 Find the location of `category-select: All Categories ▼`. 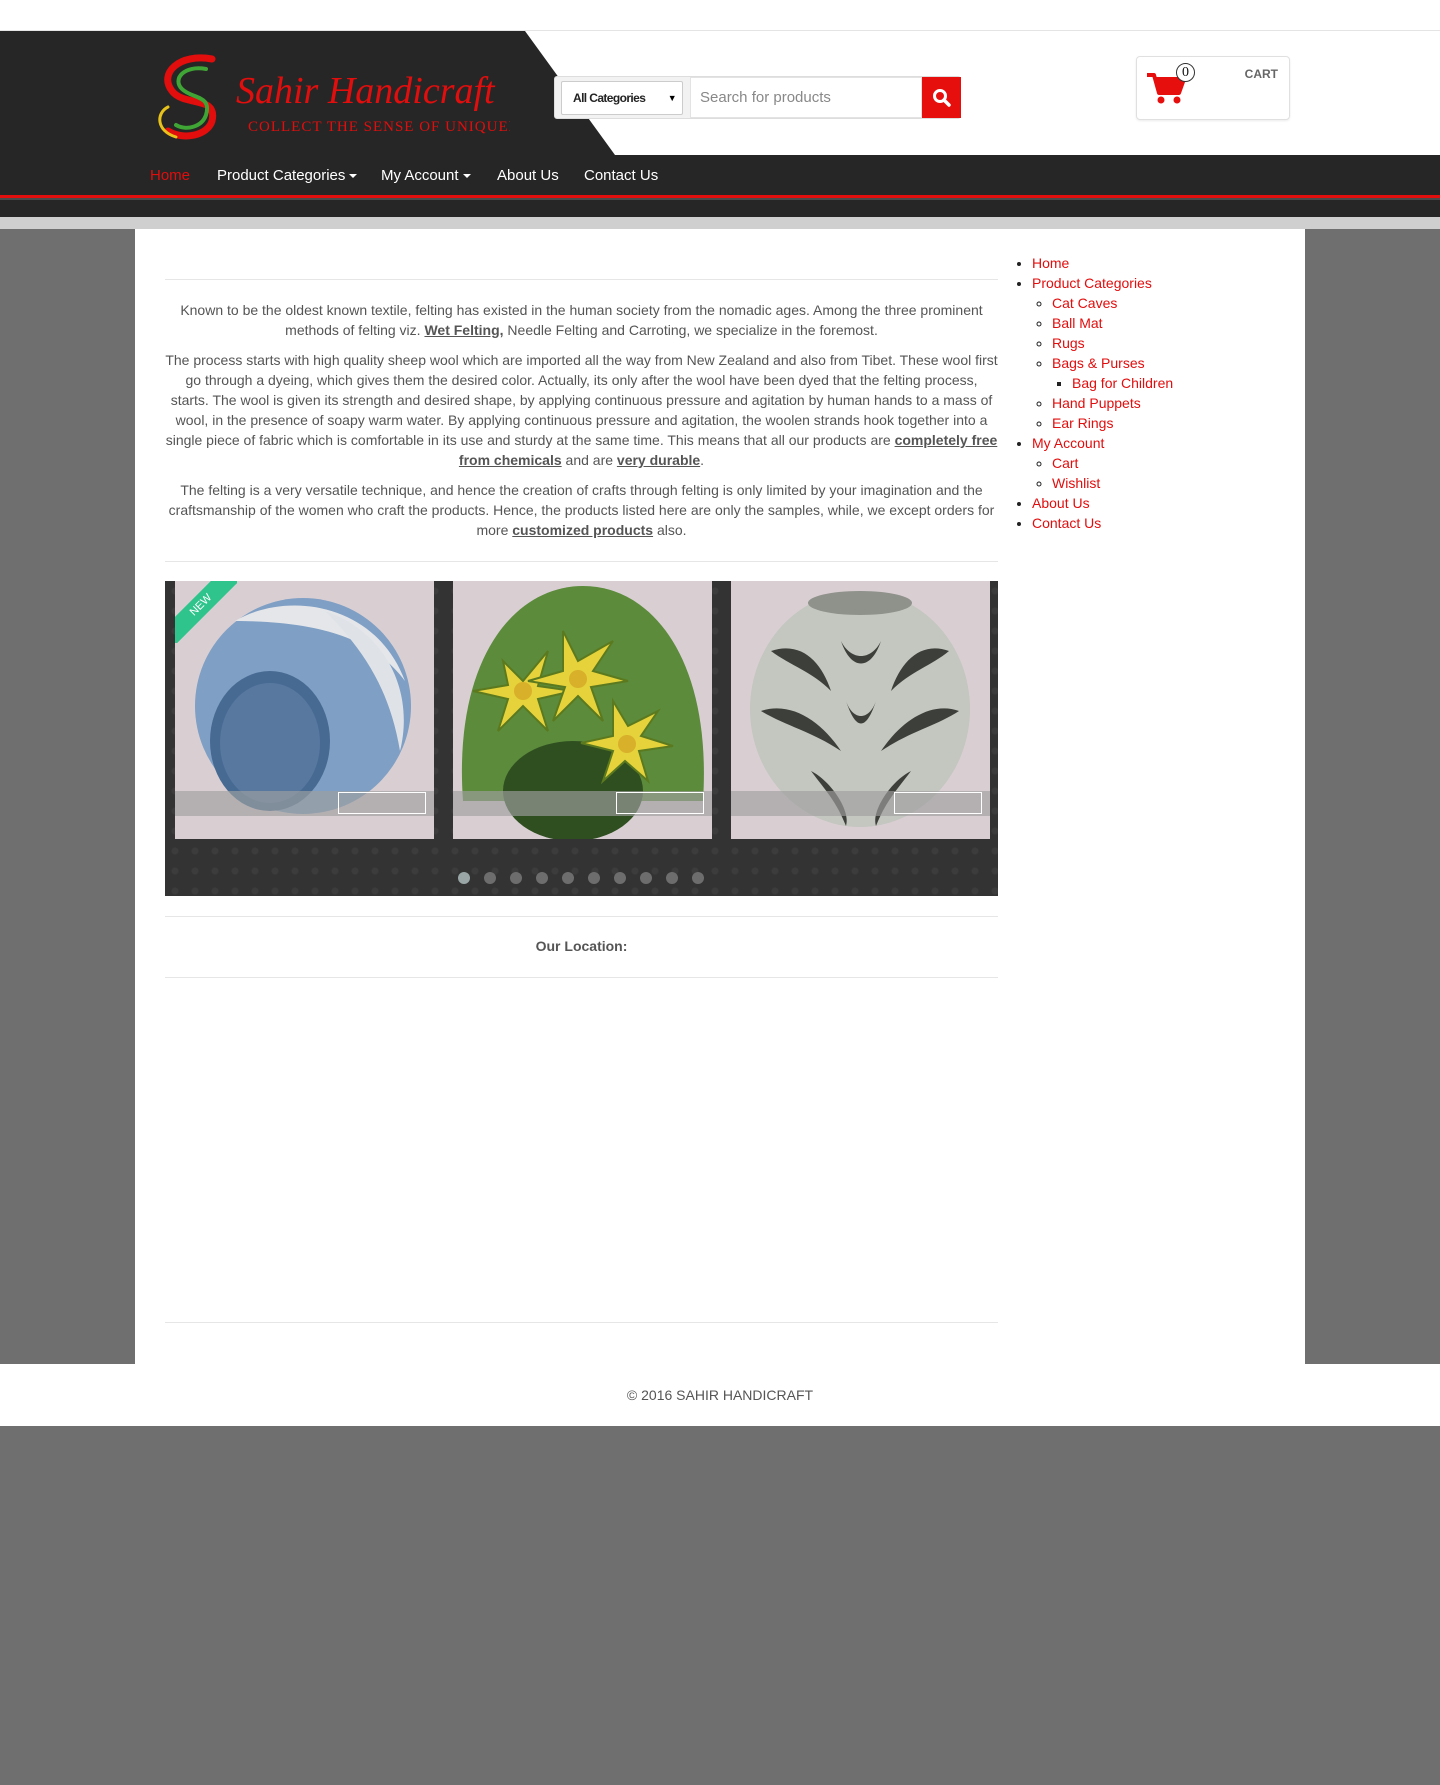

category-select: All Categories ▼ is located at coordinates (622, 98).